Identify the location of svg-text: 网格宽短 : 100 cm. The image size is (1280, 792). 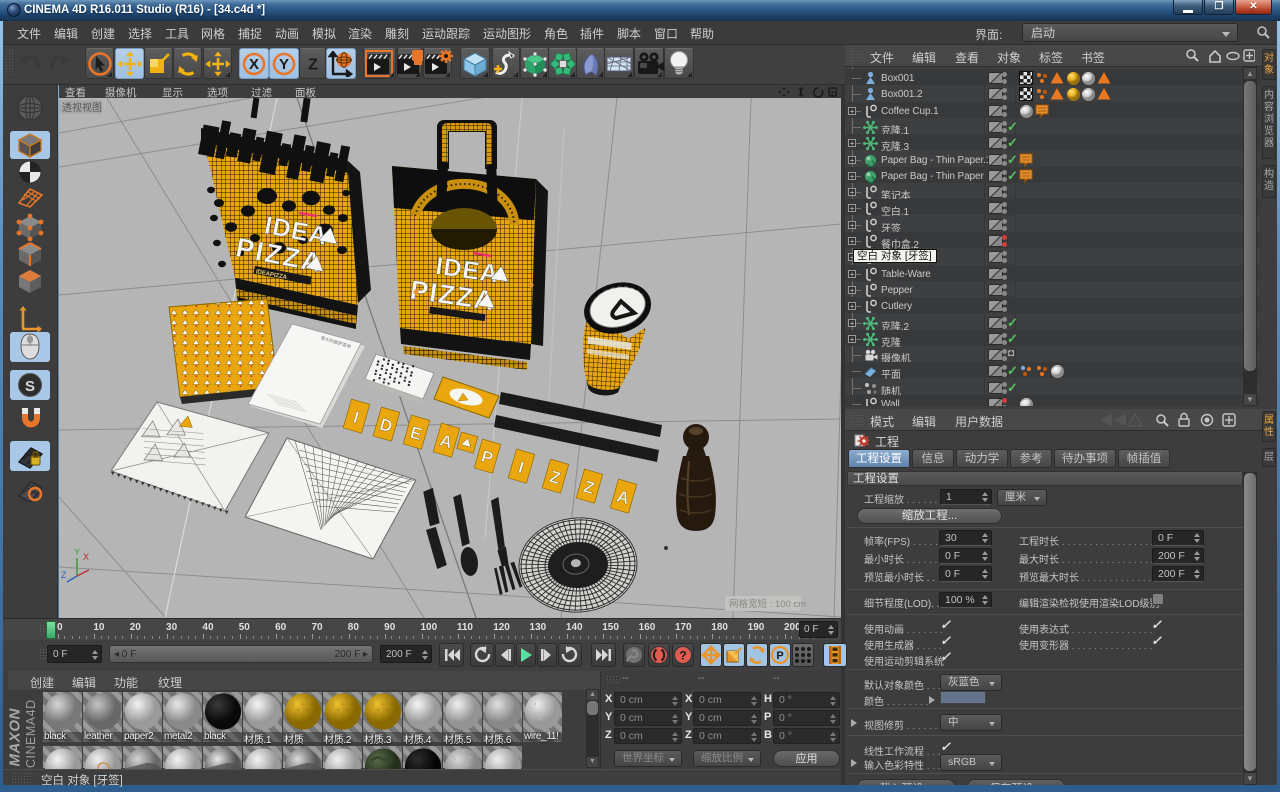
(767, 604).